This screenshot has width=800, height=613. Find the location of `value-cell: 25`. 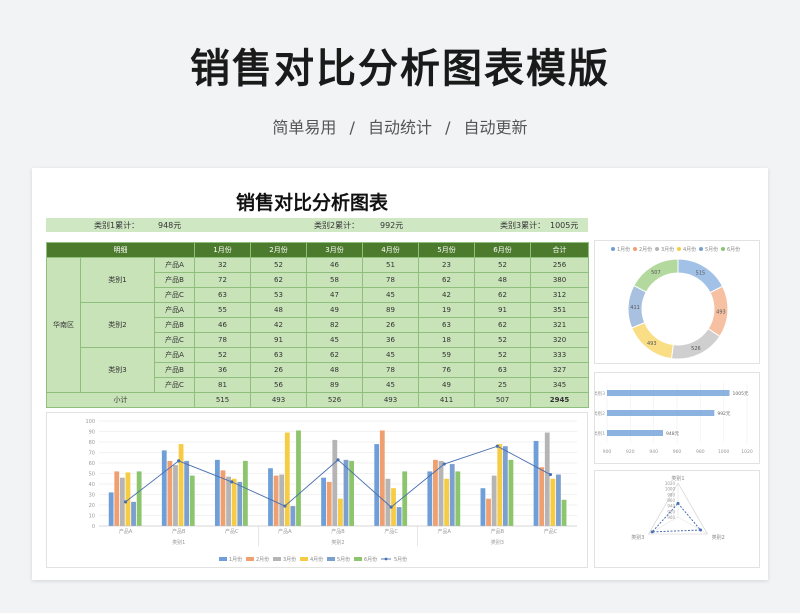

value-cell: 25 is located at coordinates (502, 385).